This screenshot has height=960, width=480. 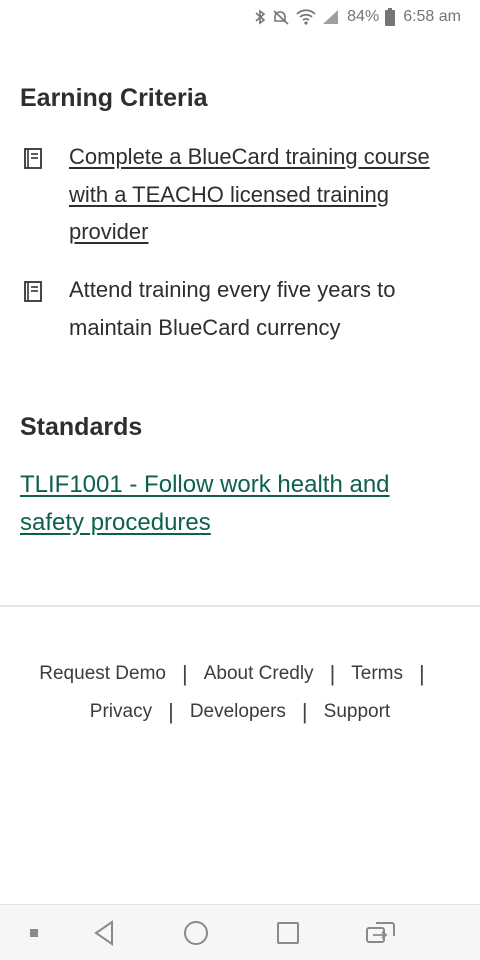 I want to click on divider, so click(x=240, y=606).